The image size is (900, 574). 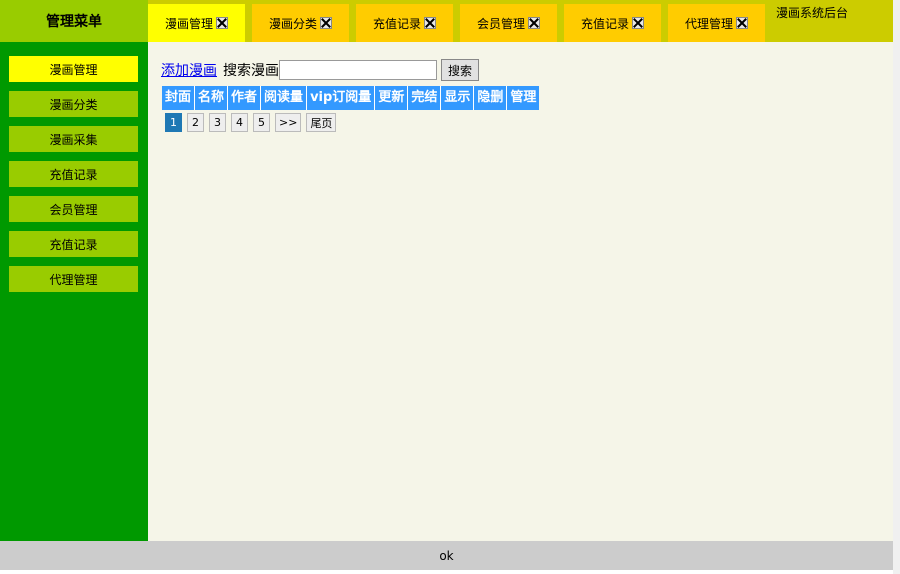 What do you see at coordinates (73, 174) in the screenshot?
I see `sidebar-item-recharge-records: 充值记录` at bounding box center [73, 174].